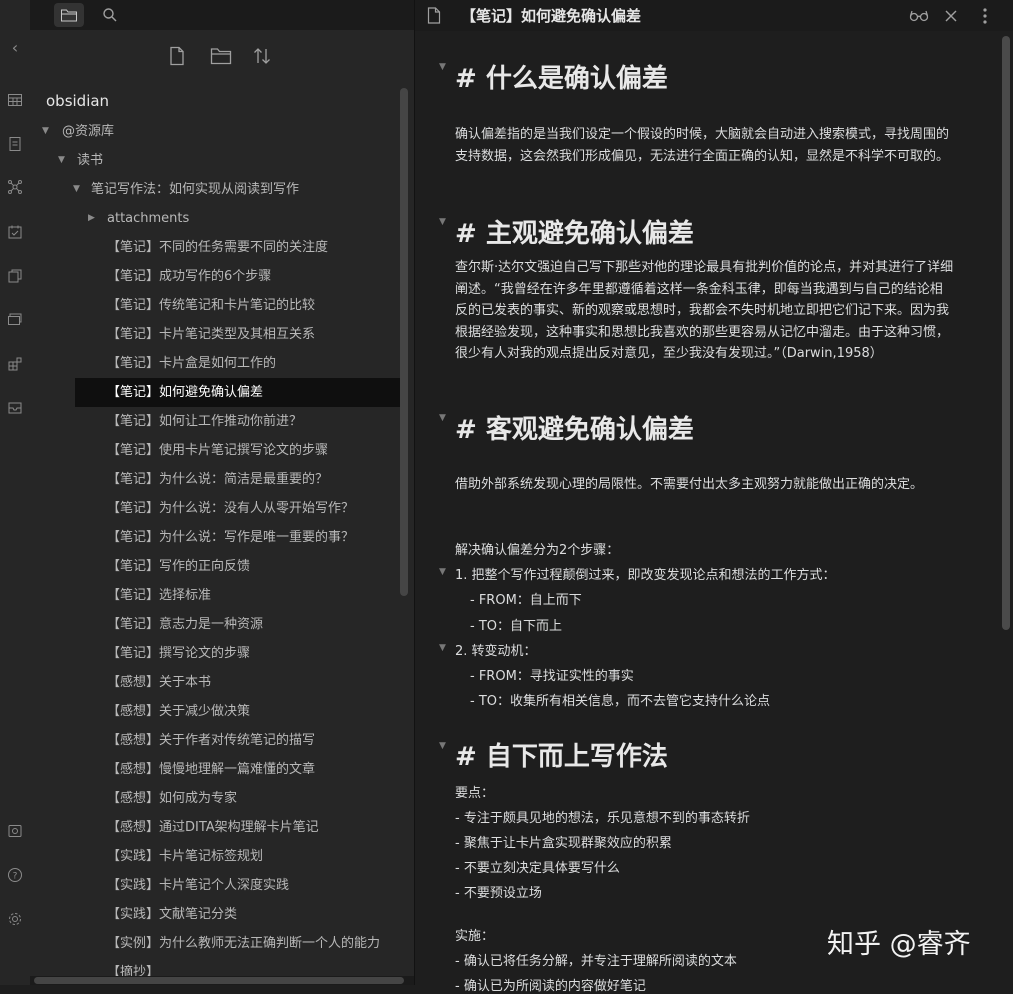  Describe the element at coordinates (404, 342) in the screenshot. I see `sidebar-vertical-scrollbar` at that location.